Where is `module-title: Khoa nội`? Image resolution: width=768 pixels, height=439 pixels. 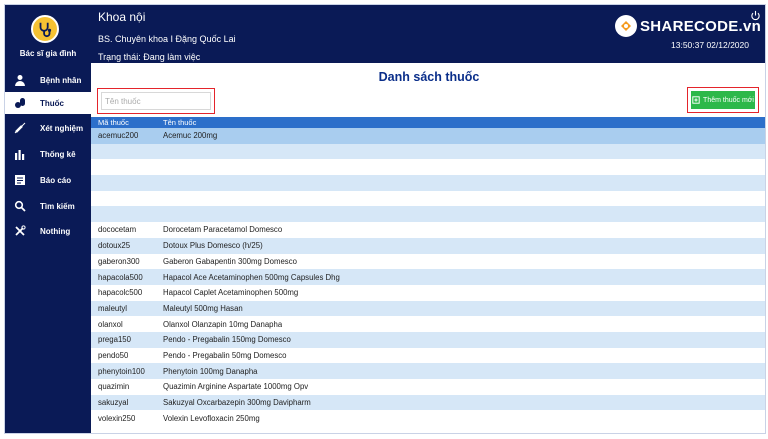
module-title: Khoa nội is located at coordinates (122, 17).